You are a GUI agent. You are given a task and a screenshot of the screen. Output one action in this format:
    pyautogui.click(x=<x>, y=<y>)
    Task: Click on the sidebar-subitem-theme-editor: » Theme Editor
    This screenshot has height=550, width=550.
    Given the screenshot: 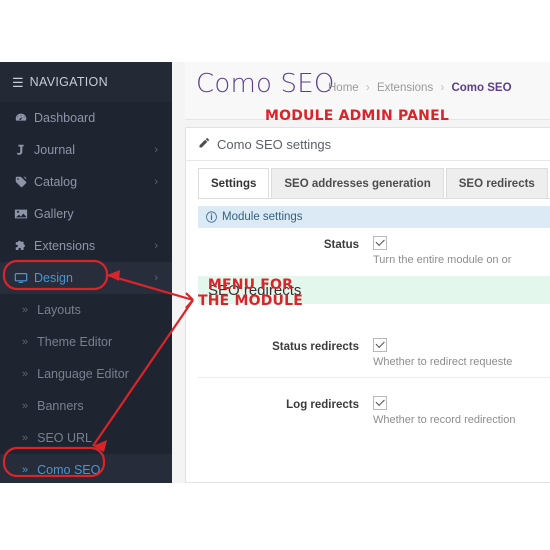 What is the action you would take?
    pyautogui.click(x=86, y=342)
    